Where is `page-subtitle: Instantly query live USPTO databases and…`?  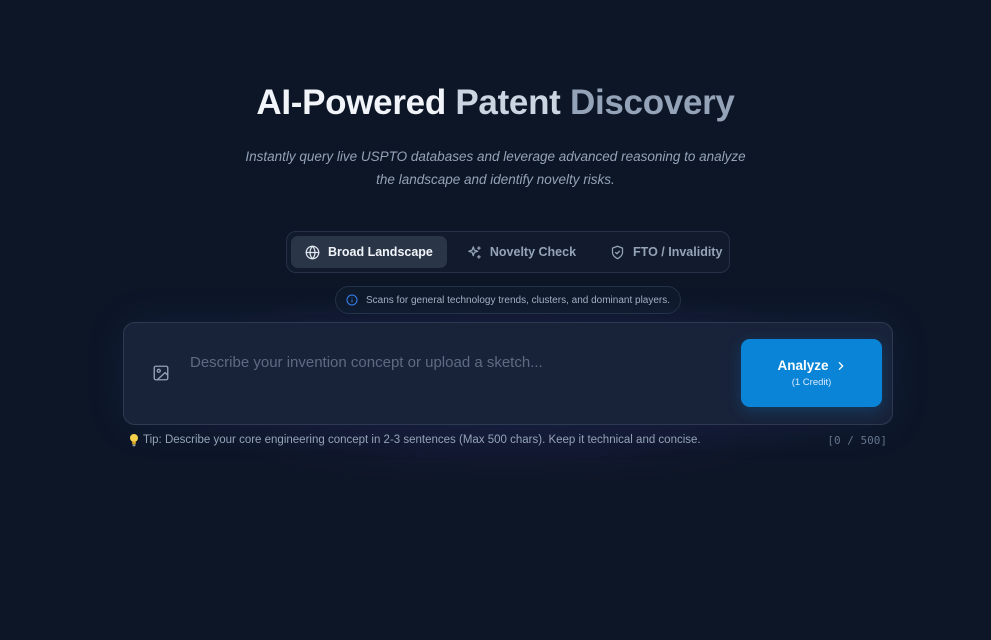 page-subtitle: Instantly query live USPTO databases and… is located at coordinates (495, 168).